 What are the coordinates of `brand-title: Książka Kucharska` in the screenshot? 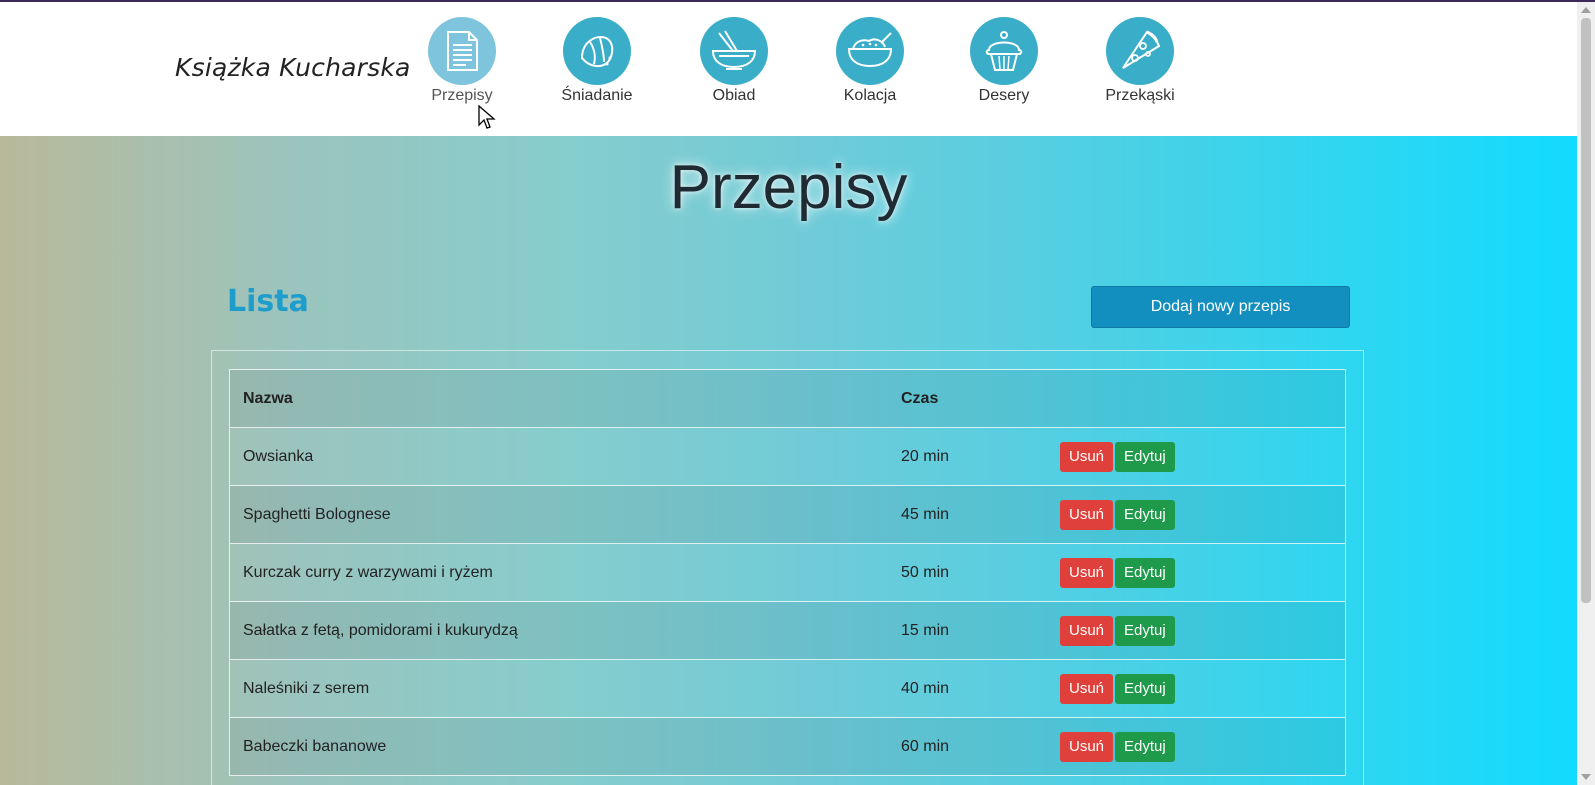 It's located at (293, 67).